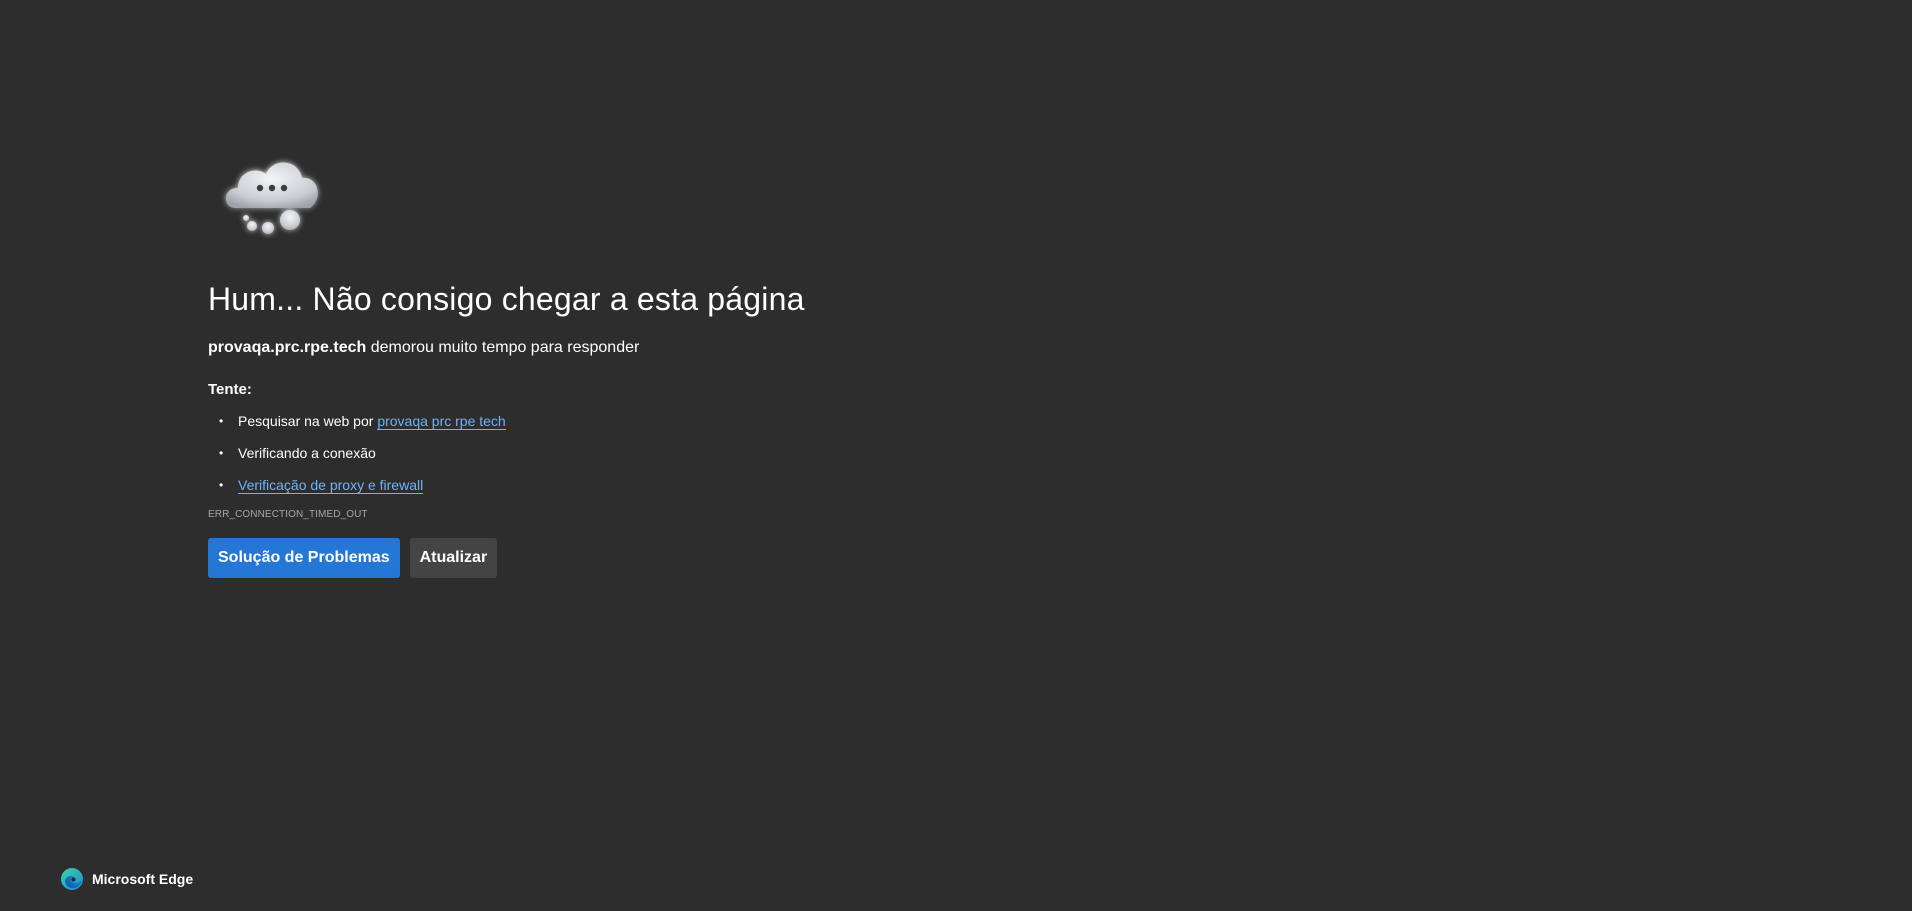 Image resolution: width=1912 pixels, height=911 pixels. What do you see at coordinates (506, 299) in the screenshot?
I see `page-title: Hum... Não consigo chegar a esta página` at bounding box center [506, 299].